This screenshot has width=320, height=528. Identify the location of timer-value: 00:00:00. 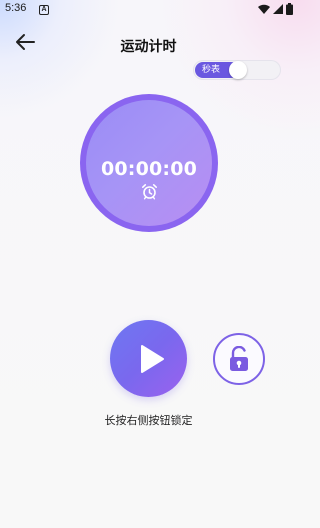
(149, 169).